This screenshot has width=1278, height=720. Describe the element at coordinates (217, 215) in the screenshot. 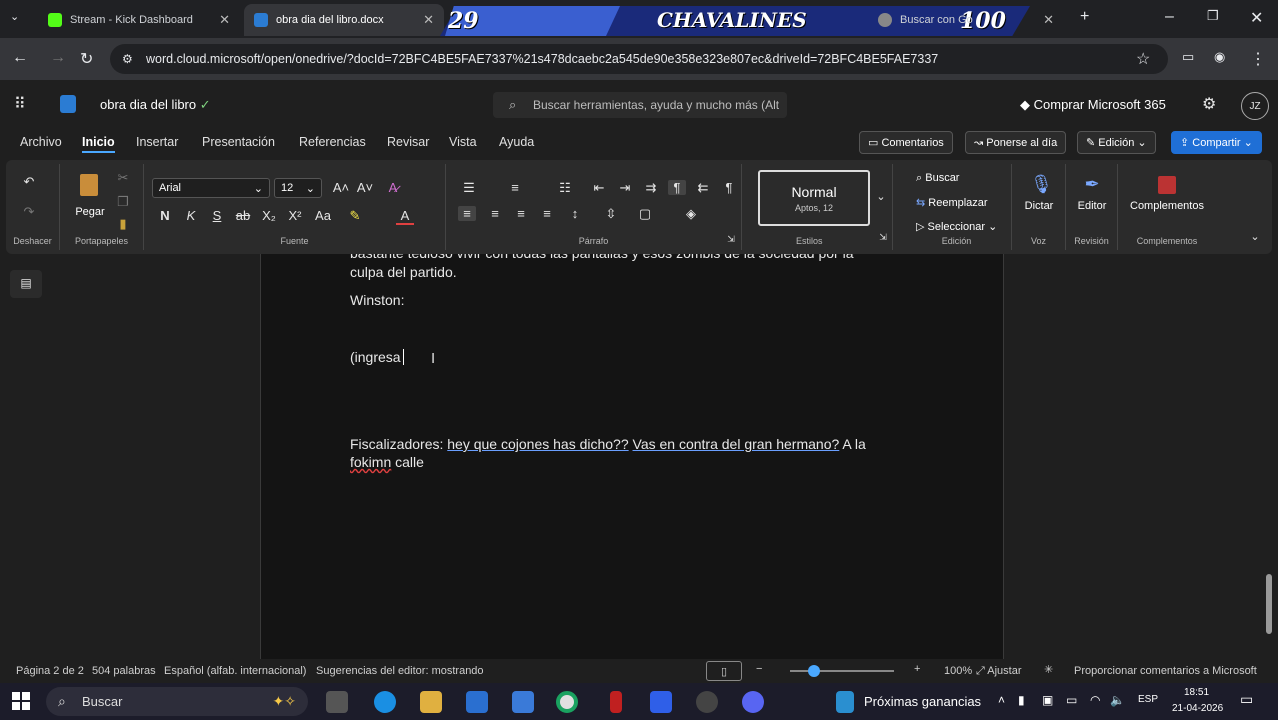

I see `underline-button: S` at that location.